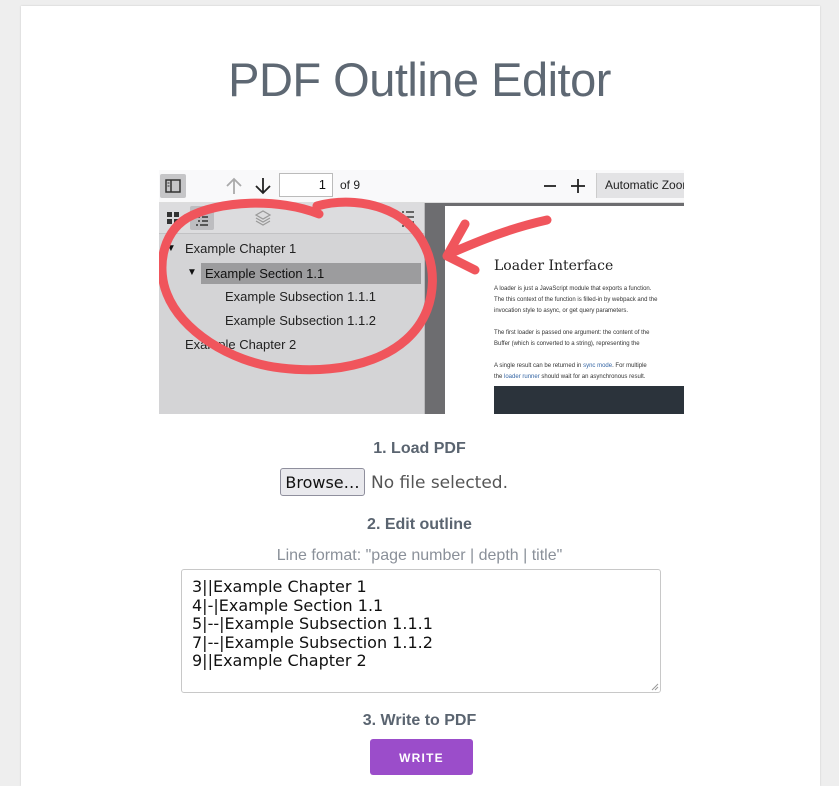 The width and height of the screenshot is (839, 786). Describe the element at coordinates (439, 483) in the screenshot. I see `file-status: No file selected.` at that location.